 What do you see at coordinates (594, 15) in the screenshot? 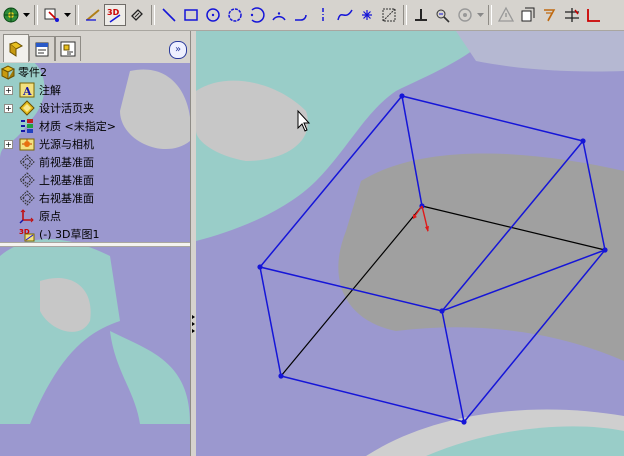
I see `move-entities-icon` at bounding box center [594, 15].